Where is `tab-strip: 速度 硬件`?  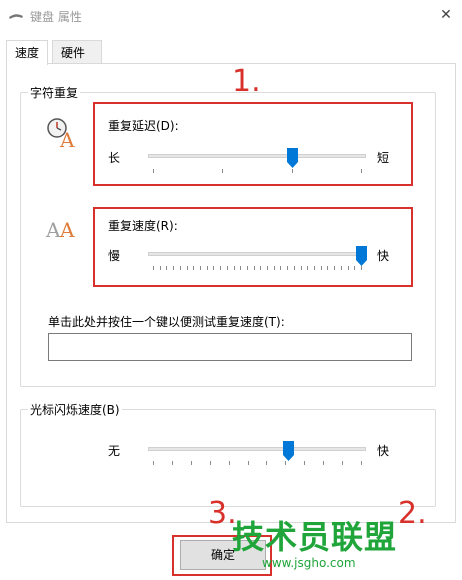 tab-strip: 速度 硬件 is located at coordinates (231, 52).